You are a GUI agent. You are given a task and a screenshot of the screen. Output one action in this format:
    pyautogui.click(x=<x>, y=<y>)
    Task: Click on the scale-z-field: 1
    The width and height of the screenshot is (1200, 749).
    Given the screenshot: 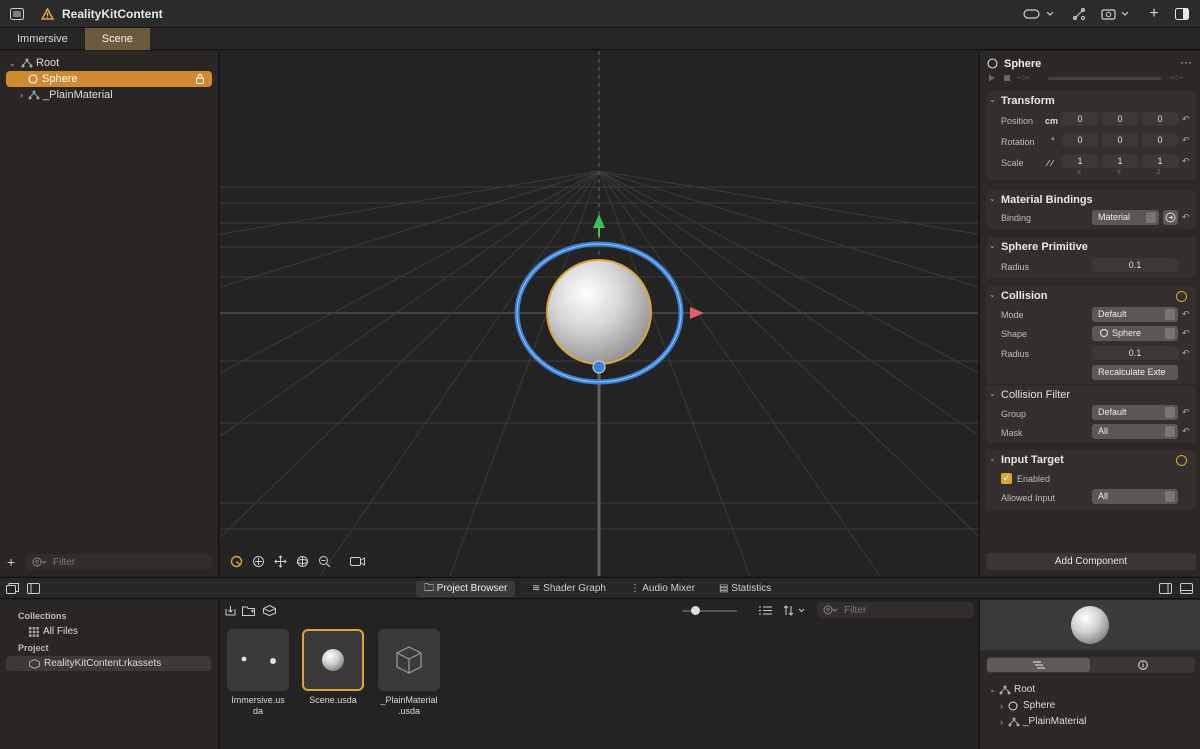 What is the action you would take?
    pyautogui.click(x=1160, y=161)
    